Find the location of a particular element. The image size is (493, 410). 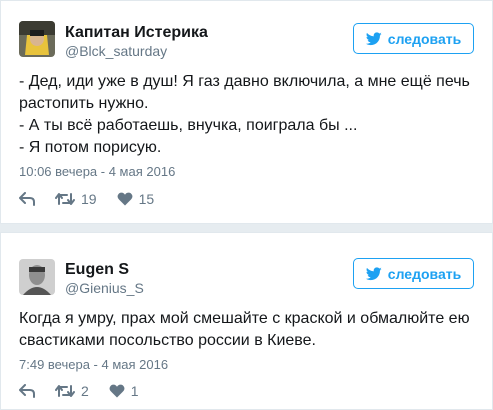

retweet-button: 19 is located at coordinates (76, 199).